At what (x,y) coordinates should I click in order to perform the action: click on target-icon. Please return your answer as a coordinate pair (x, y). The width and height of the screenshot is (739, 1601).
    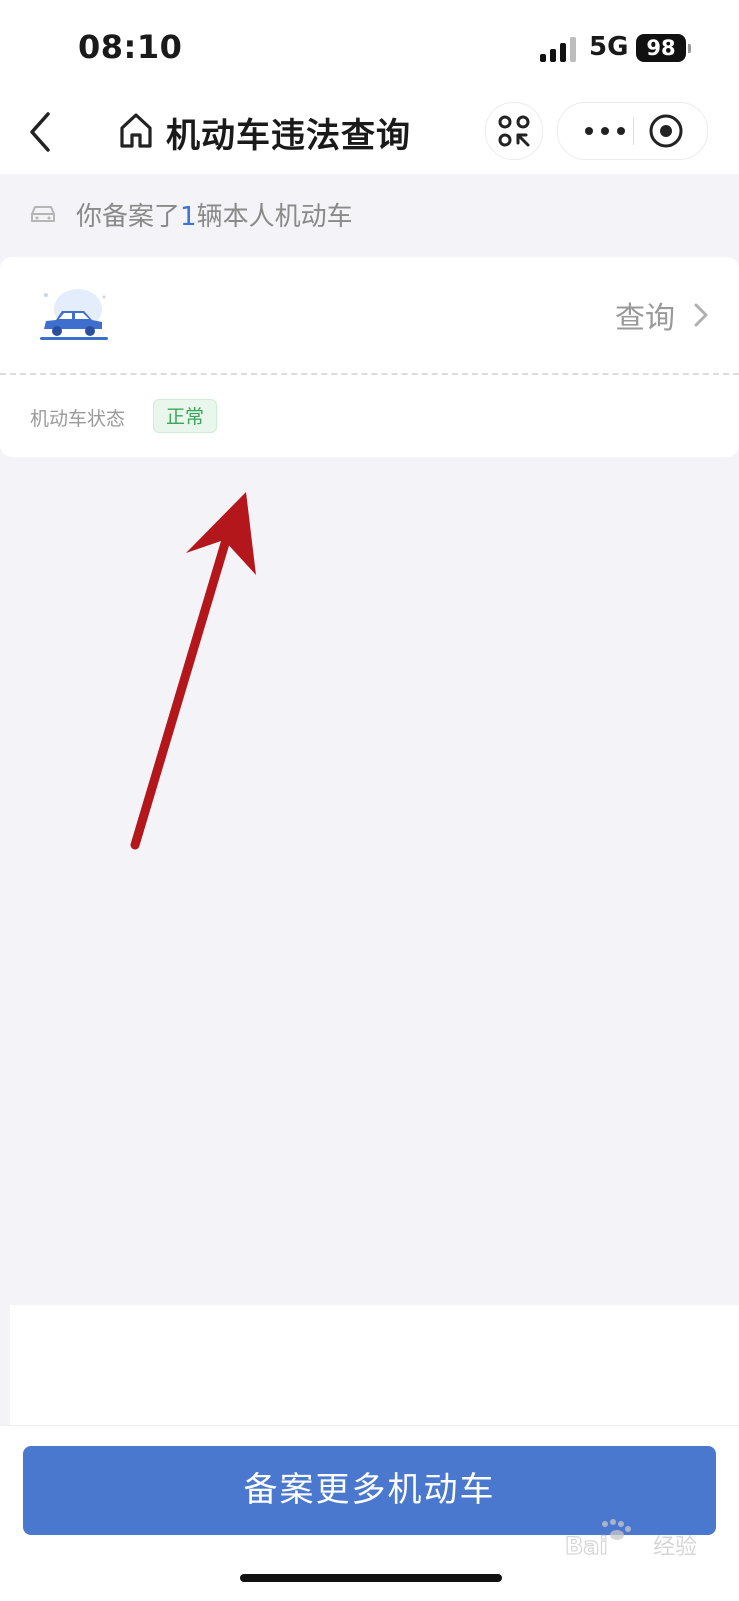
    Looking at the image, I should click on (666, 131).